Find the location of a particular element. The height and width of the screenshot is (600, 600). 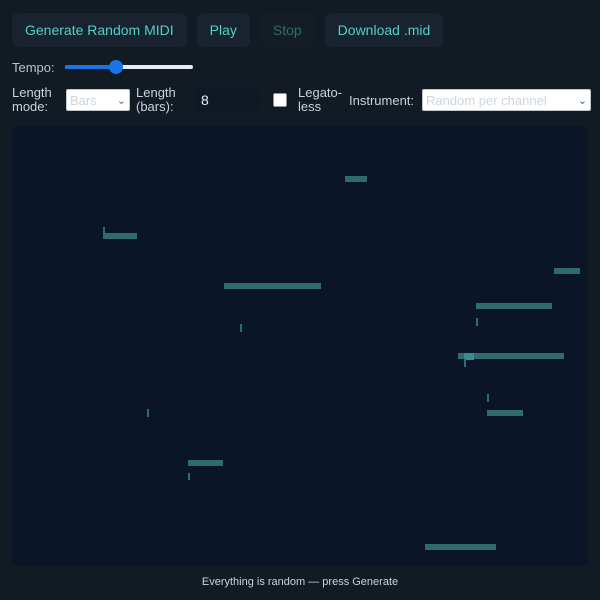

instrument-select: Random per channel ⌄ is located at coordinates (507, 100).